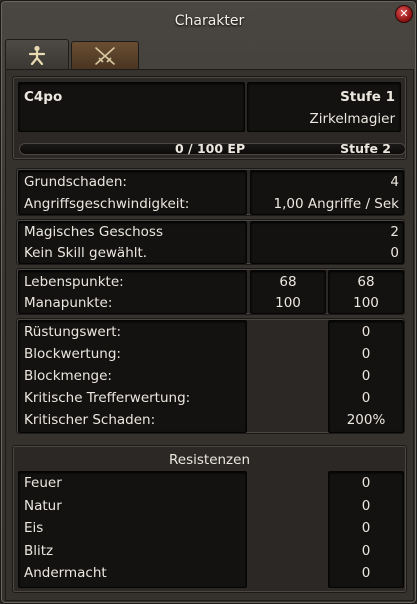 The image size is (417, 604). I want to click on projectile-label: Magisches Geschoss, so click(93, 232).